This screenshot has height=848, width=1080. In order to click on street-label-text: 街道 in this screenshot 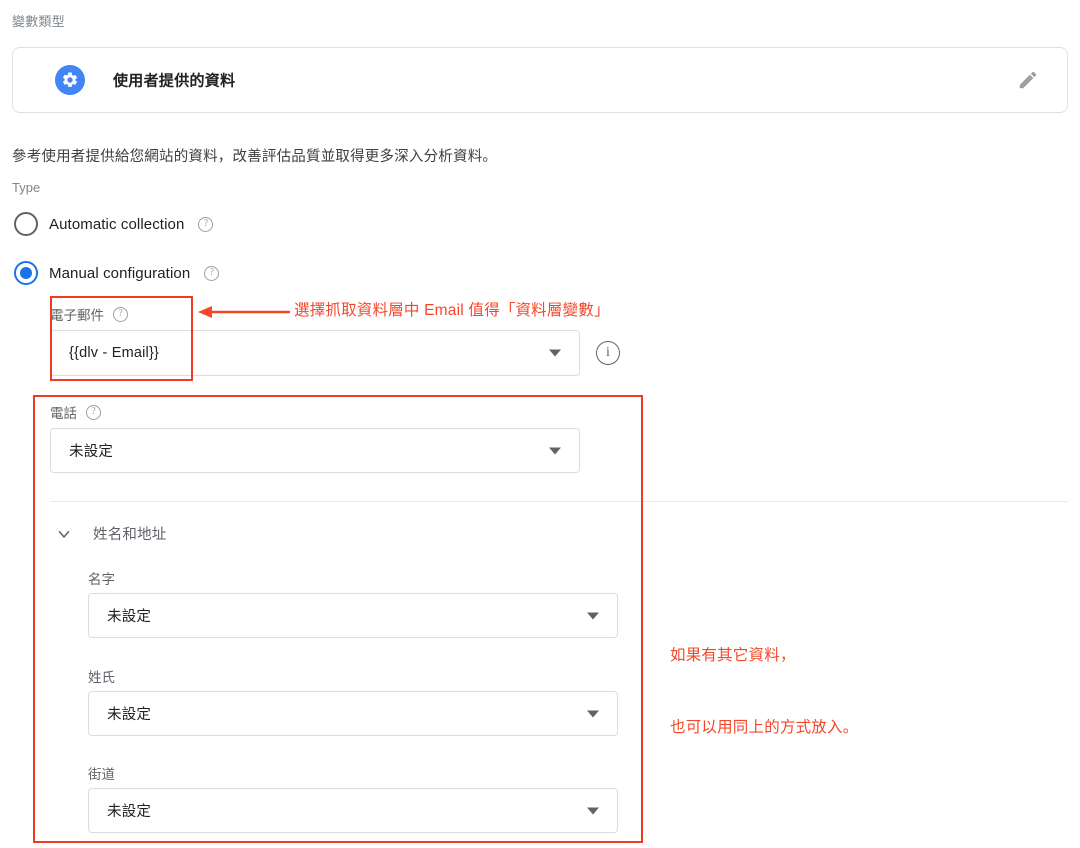, I will do `click(101, 774)`.